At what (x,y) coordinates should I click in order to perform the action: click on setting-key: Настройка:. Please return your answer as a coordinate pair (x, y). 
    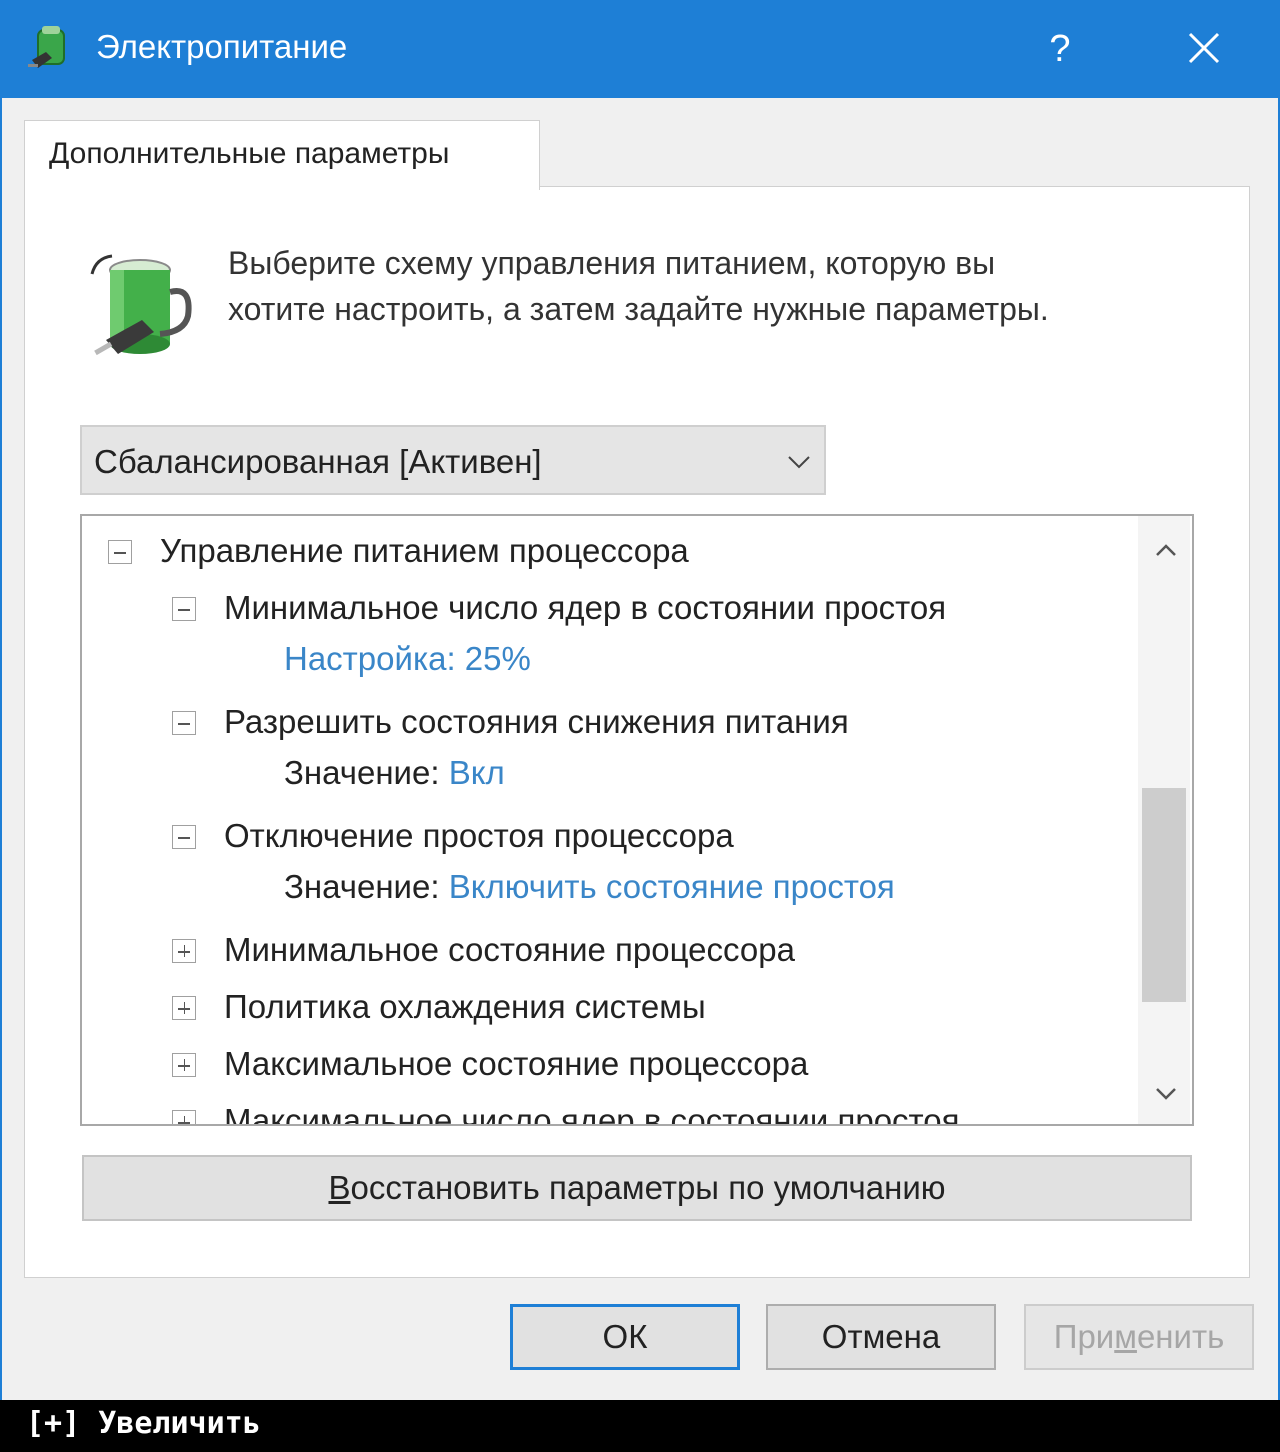
    Looking at the image, I should click on (370, 658).